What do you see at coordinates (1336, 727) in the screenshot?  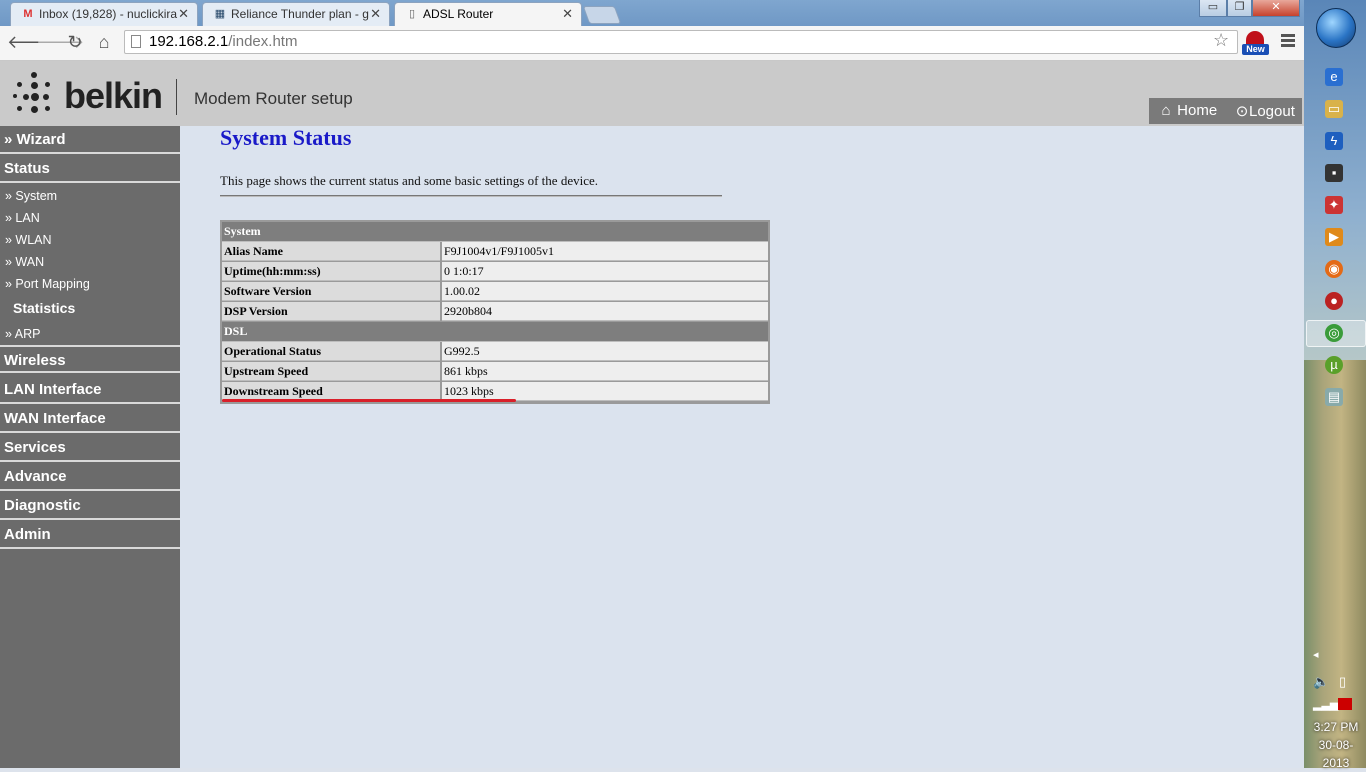 I see `clock-time: 3:27 PM` at bounding box center [1336, 727].